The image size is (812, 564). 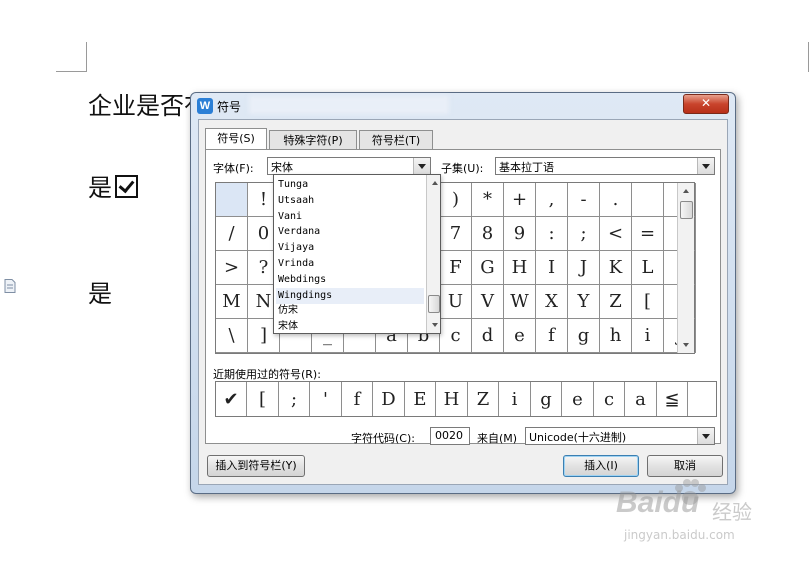 I want to click on recent-symbol-cell: E, so click(x=420, y=399).